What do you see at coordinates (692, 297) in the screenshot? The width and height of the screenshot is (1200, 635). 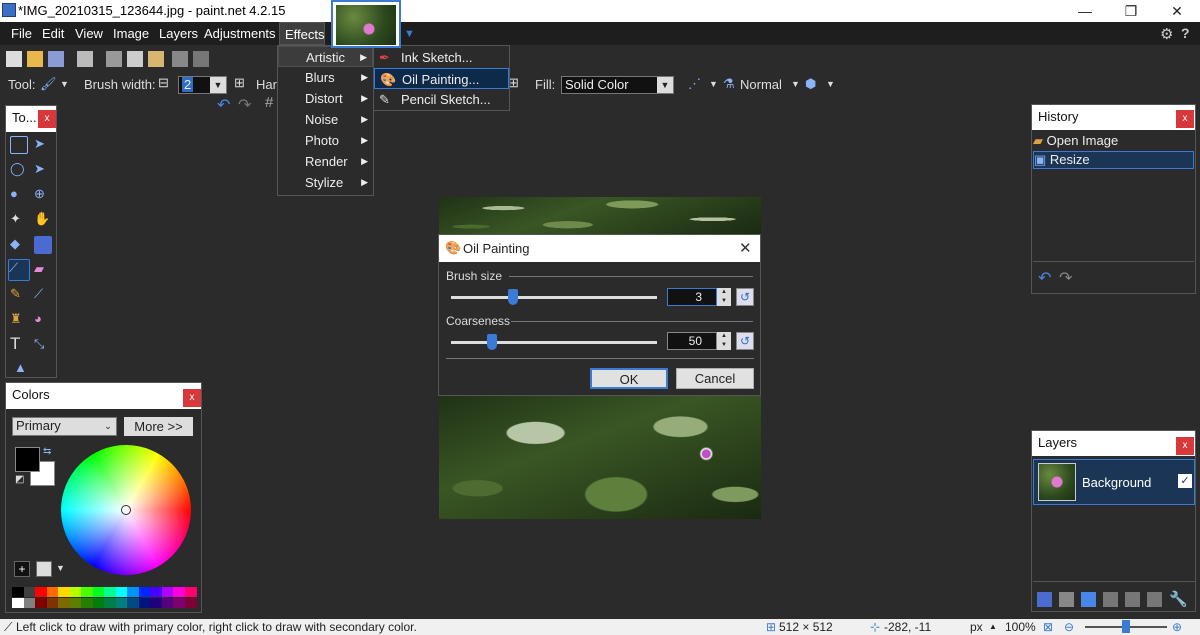 I see `brush-size-input: 3` at bounding box center [692, 297].